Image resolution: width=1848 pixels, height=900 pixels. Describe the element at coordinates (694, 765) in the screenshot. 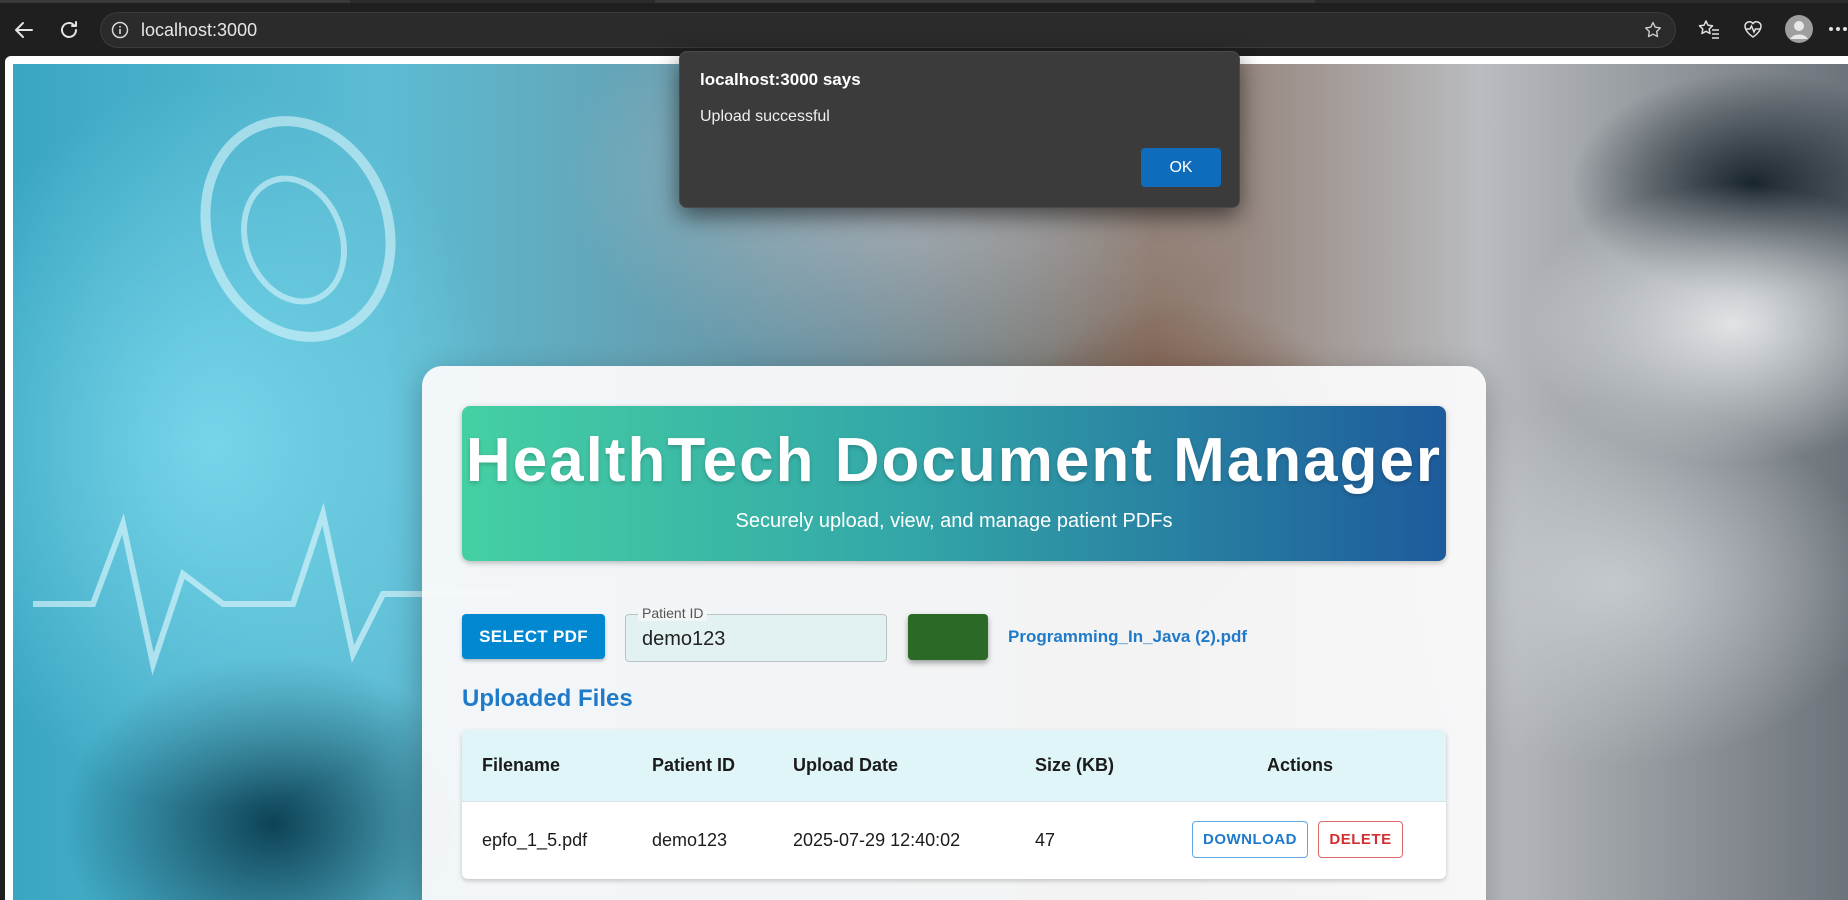

I see `column-header-patient-id: Patient ID` at that location.